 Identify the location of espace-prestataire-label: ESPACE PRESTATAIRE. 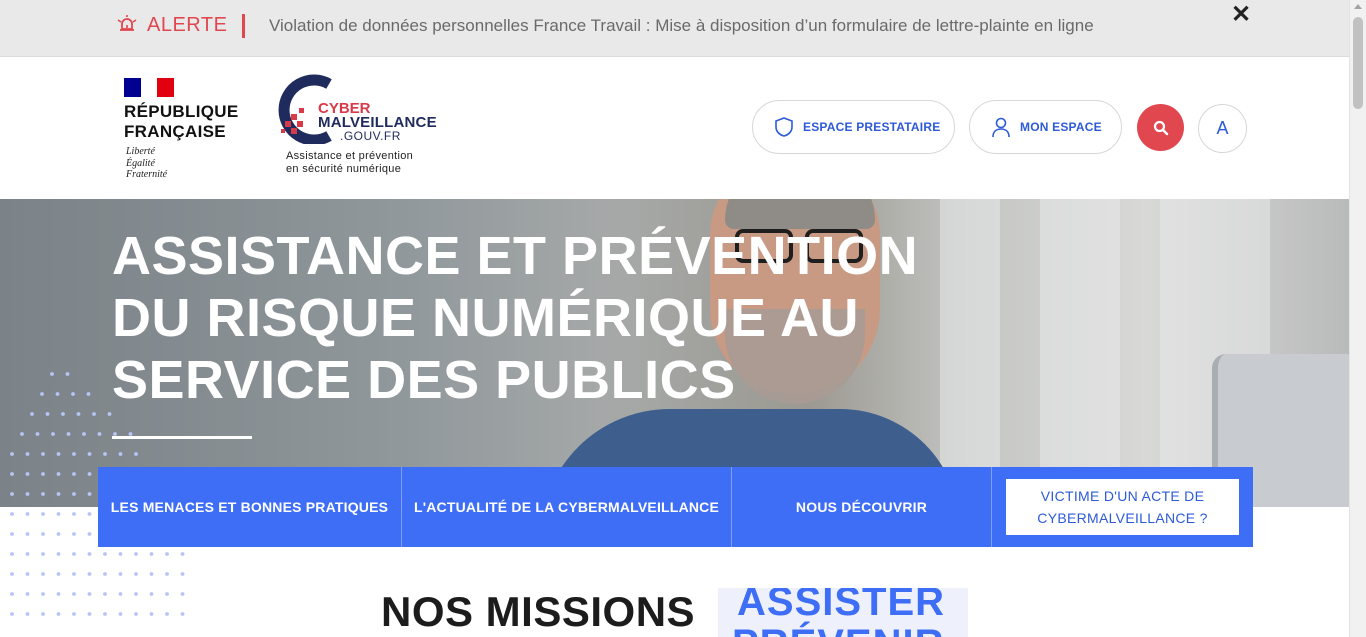
(872, 127).